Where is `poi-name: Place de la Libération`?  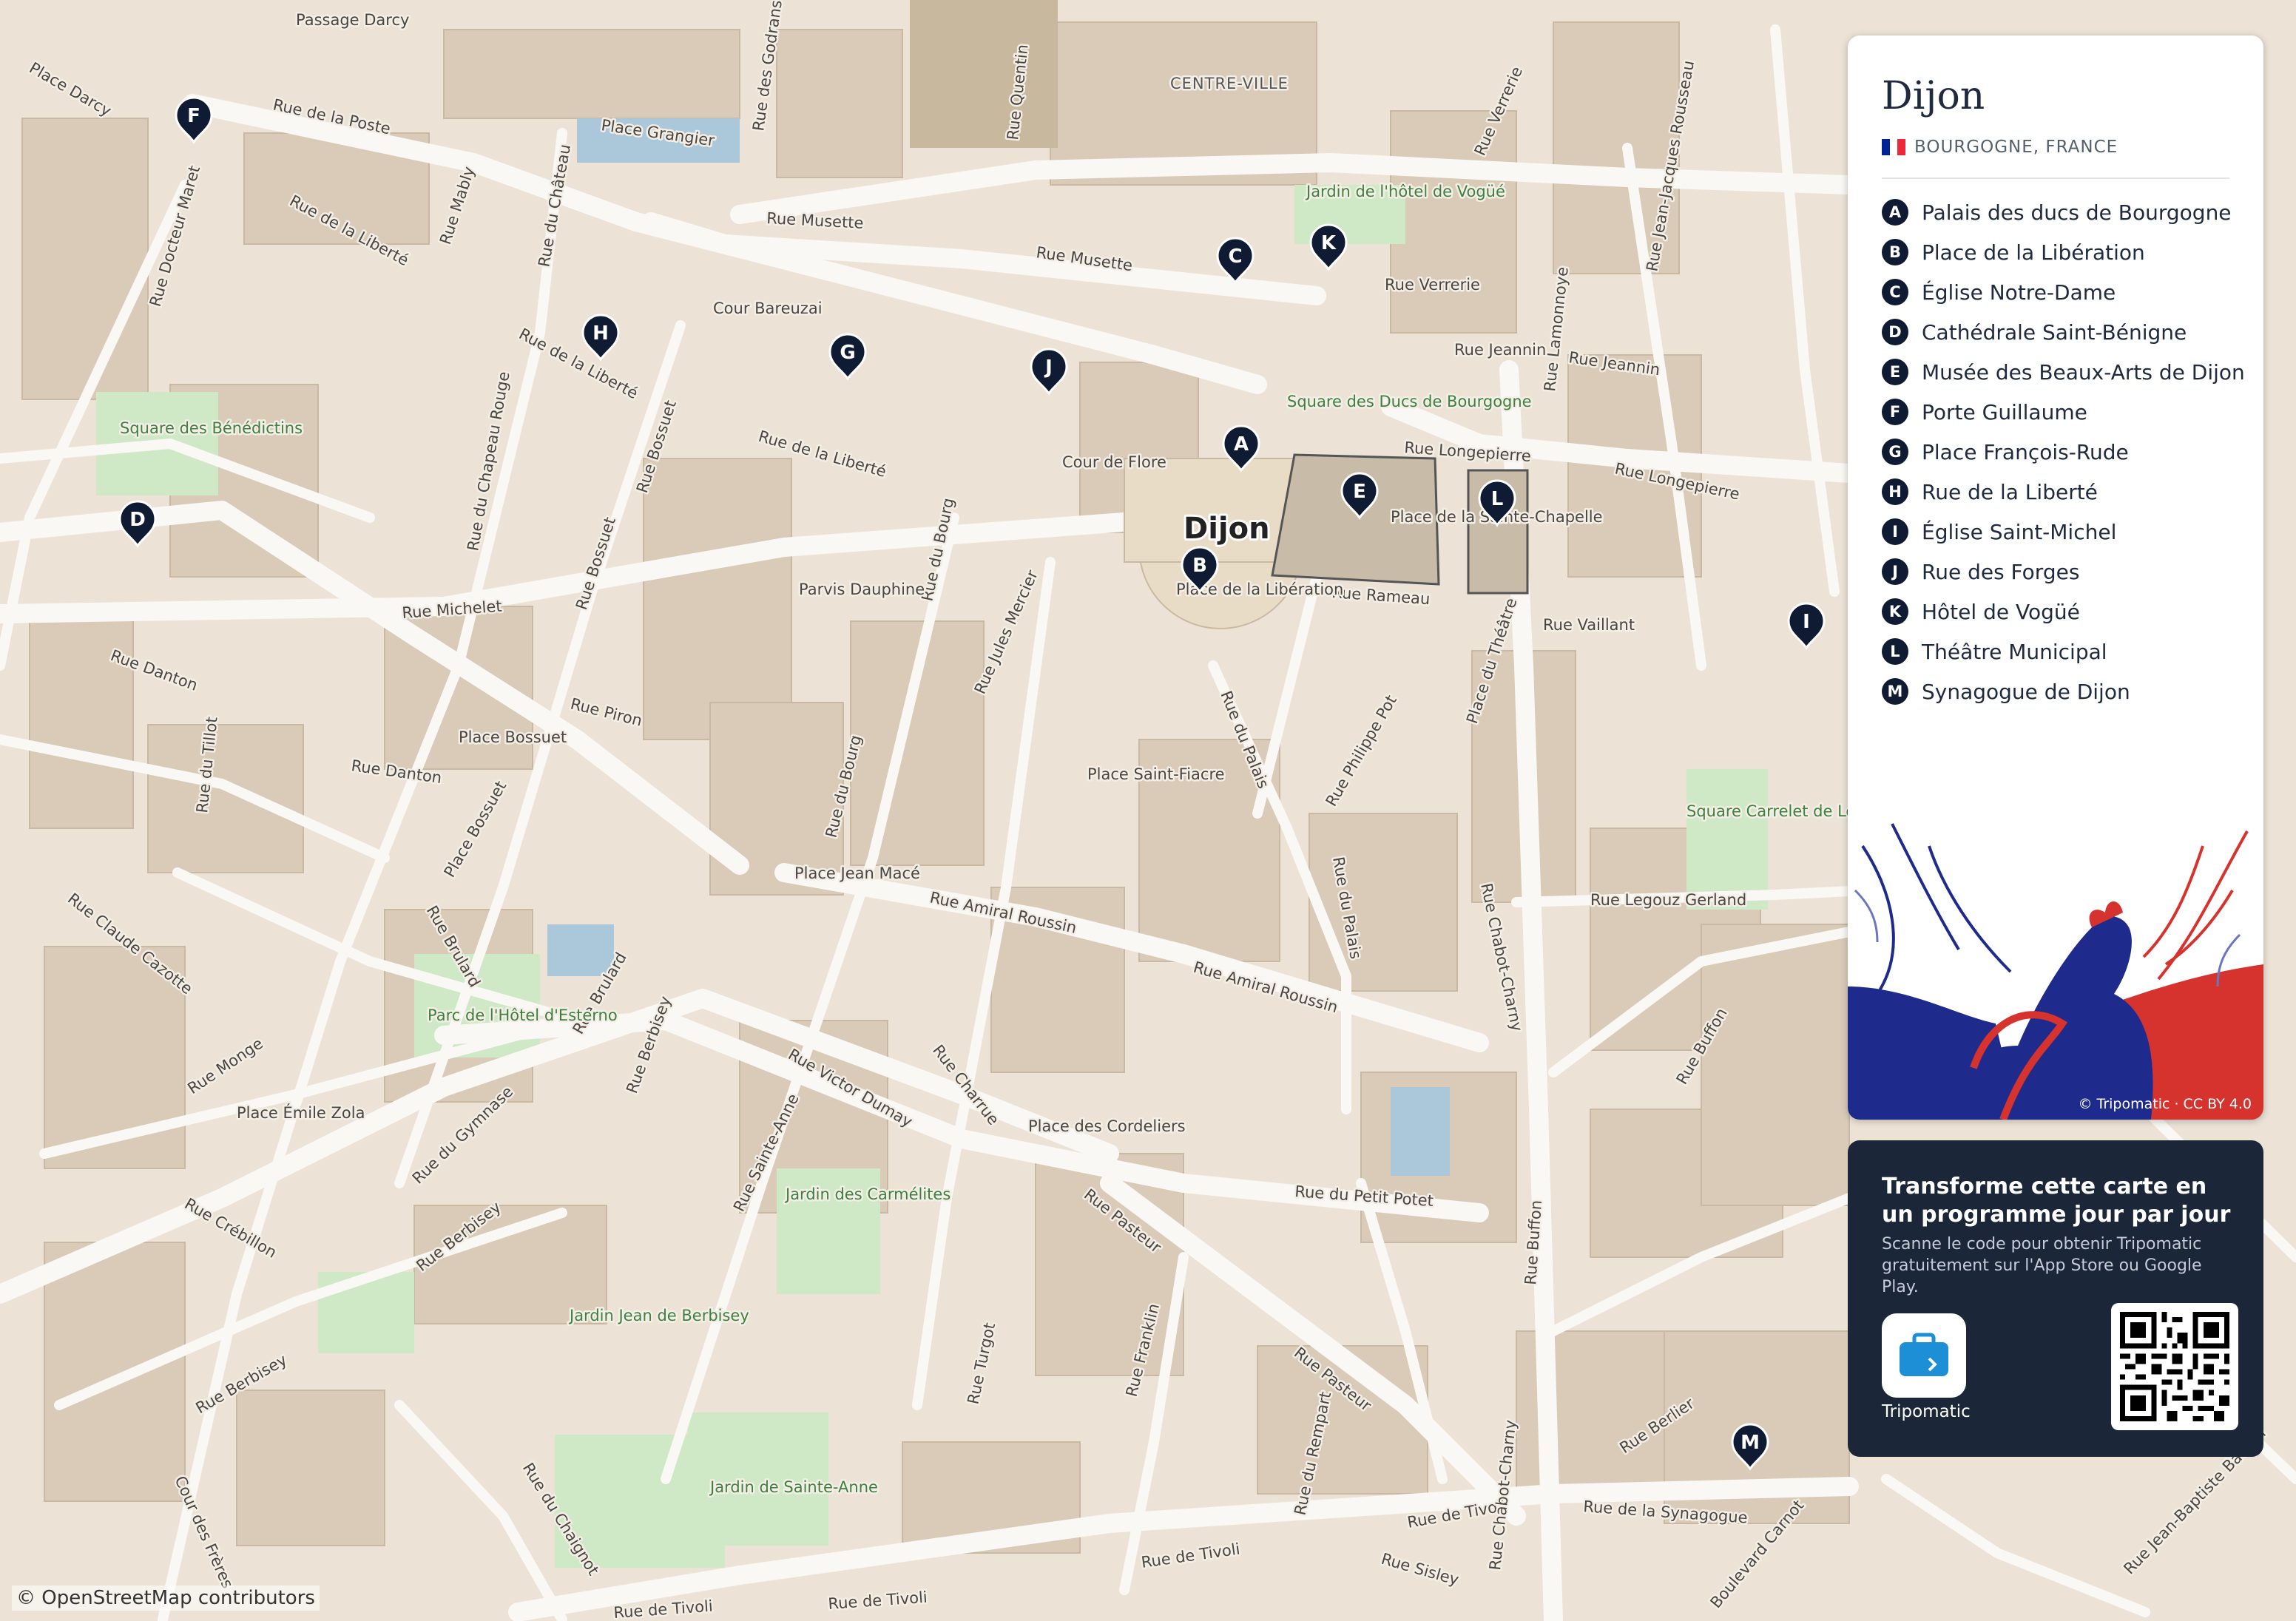 poi-name: Place de la Libération is located at coordinates (2033, 253).